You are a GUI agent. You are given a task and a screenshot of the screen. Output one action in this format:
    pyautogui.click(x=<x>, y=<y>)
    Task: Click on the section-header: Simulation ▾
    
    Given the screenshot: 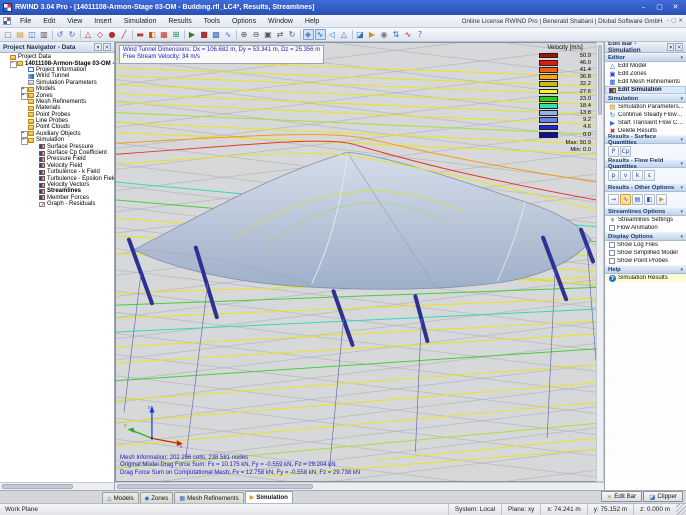 What is the action you would take?
    pyautogui.click(x=645, y=98)
    